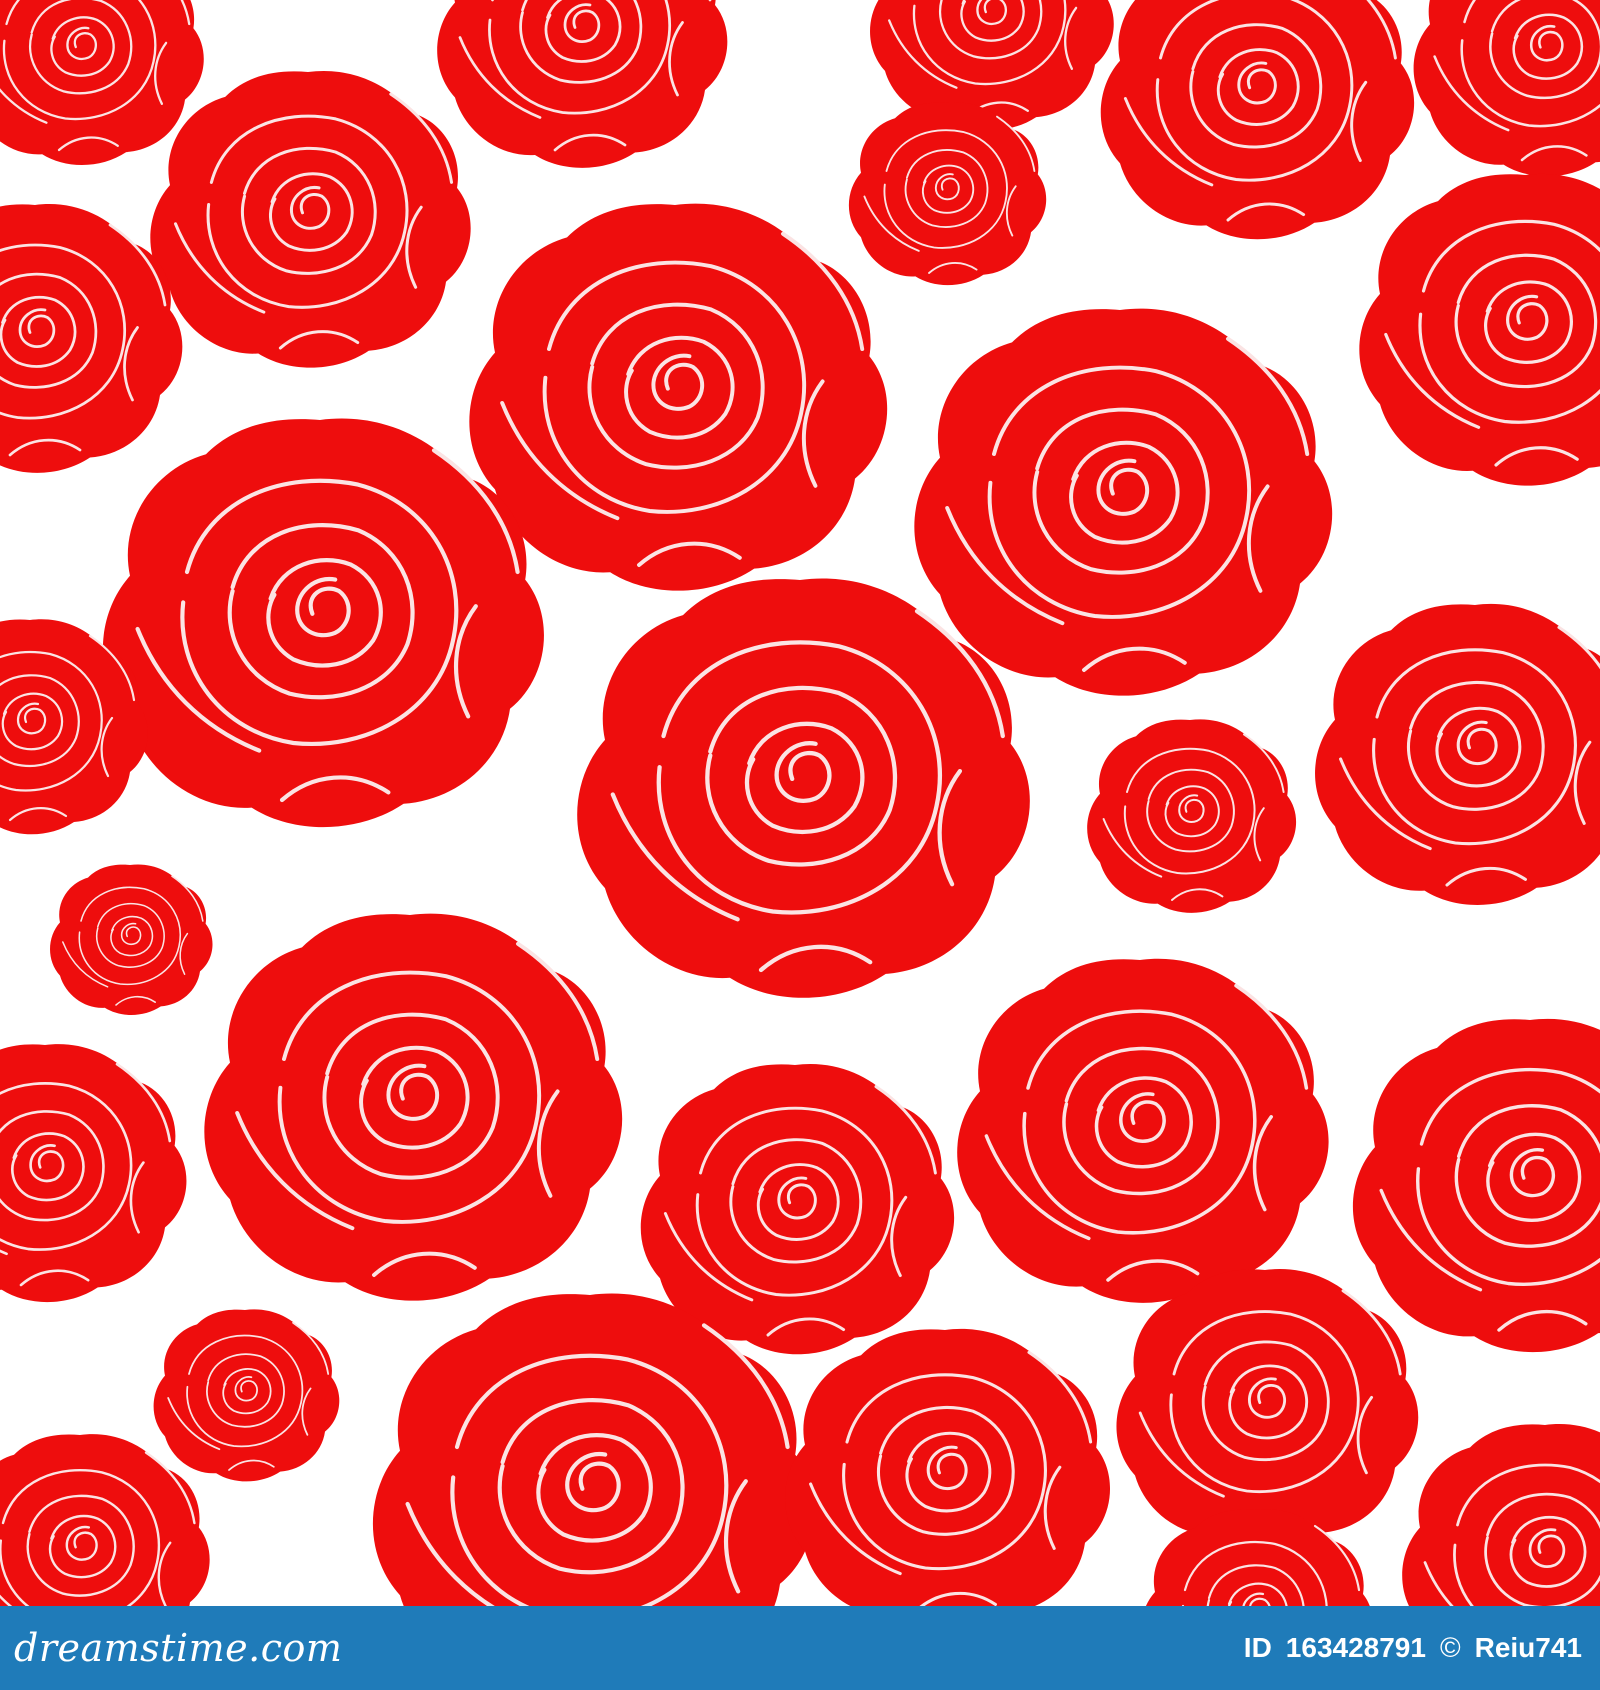 Image resolution: width=1600 pixels, height=1690 pixels. I want to click on dreamstime-logo: dreamstime.com, so click(178, 1648).